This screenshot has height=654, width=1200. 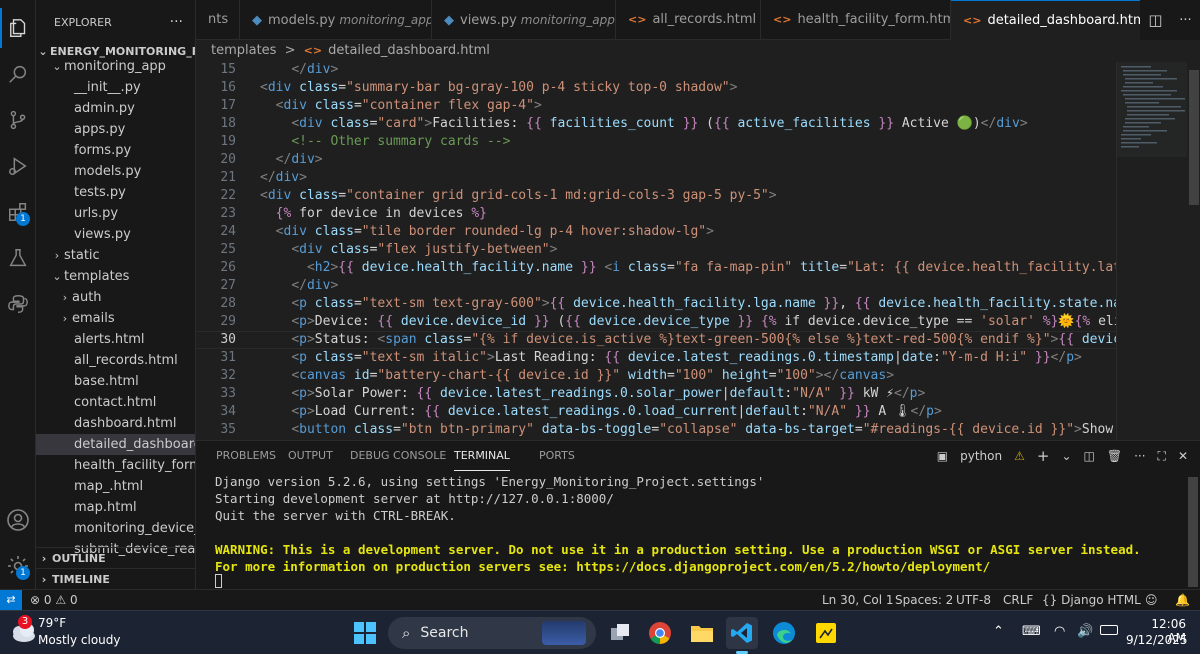 I want to click on keyboard-layout-icon: ⌨, so click(x=1031, y=631).